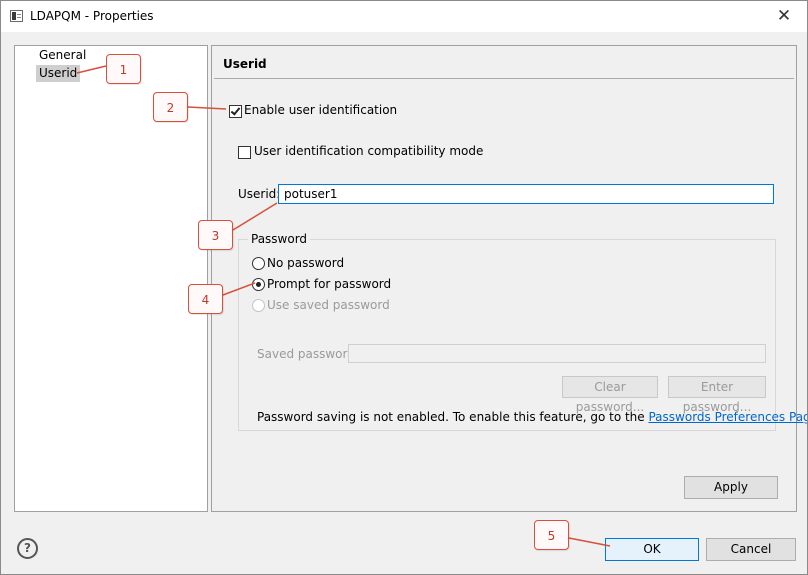 The image size is (808, 575). Describe the element at coordinates (305, 263) in the screenshot. I see `no-password-label: No password` at that location.